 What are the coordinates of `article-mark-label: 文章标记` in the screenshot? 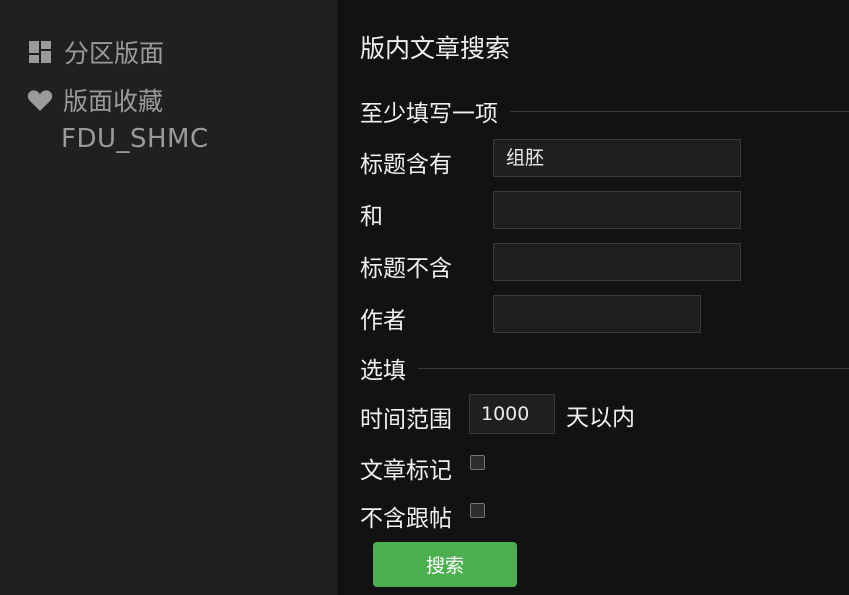 It's located at (406, 471).